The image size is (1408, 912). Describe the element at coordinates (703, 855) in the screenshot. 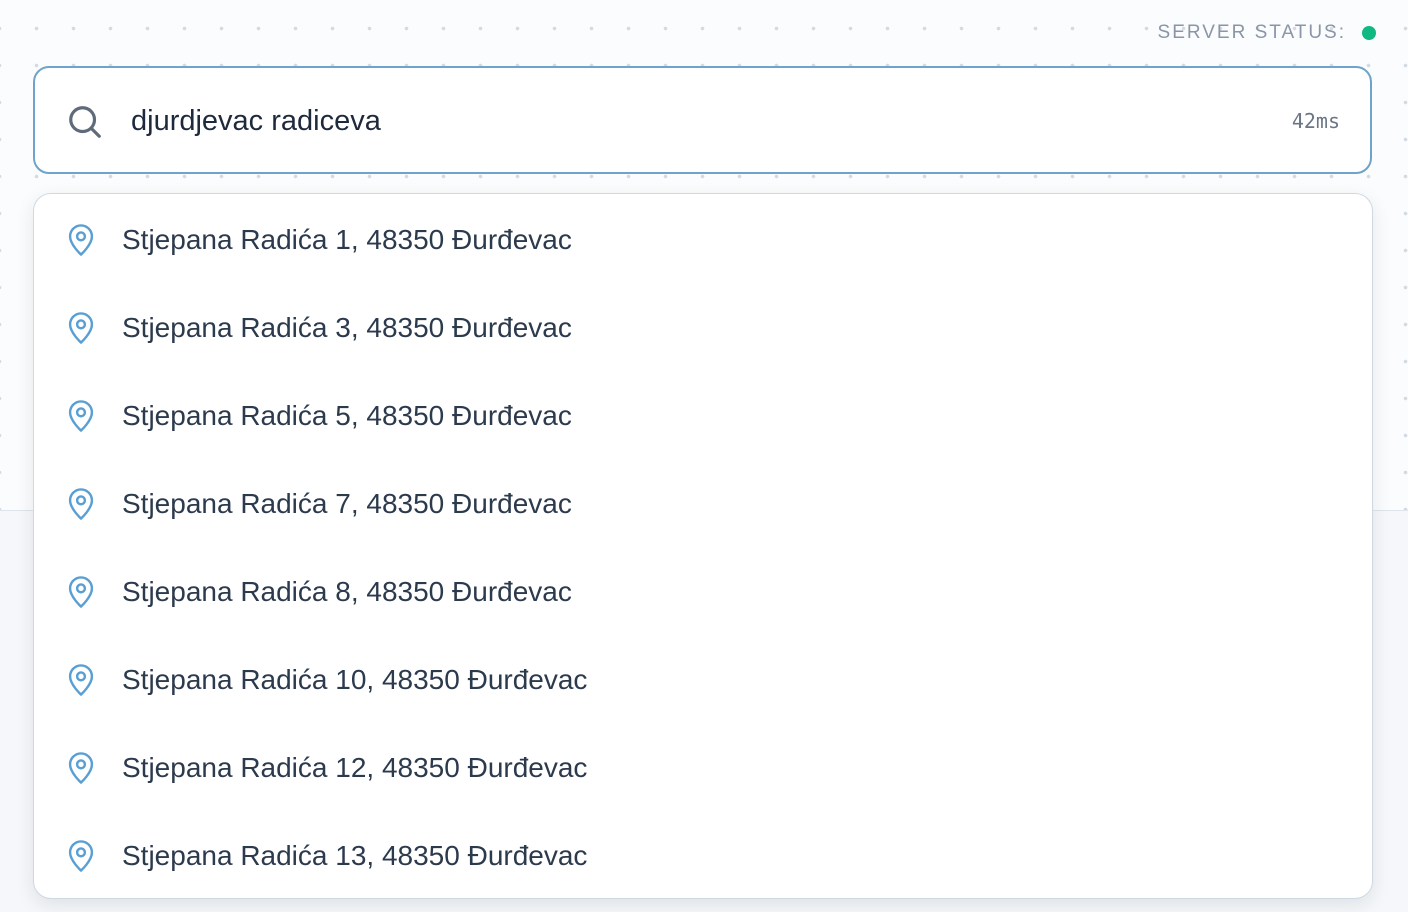

I see `result-item: Stjepana Radića 13, 48350 Đurđevac` at that location.